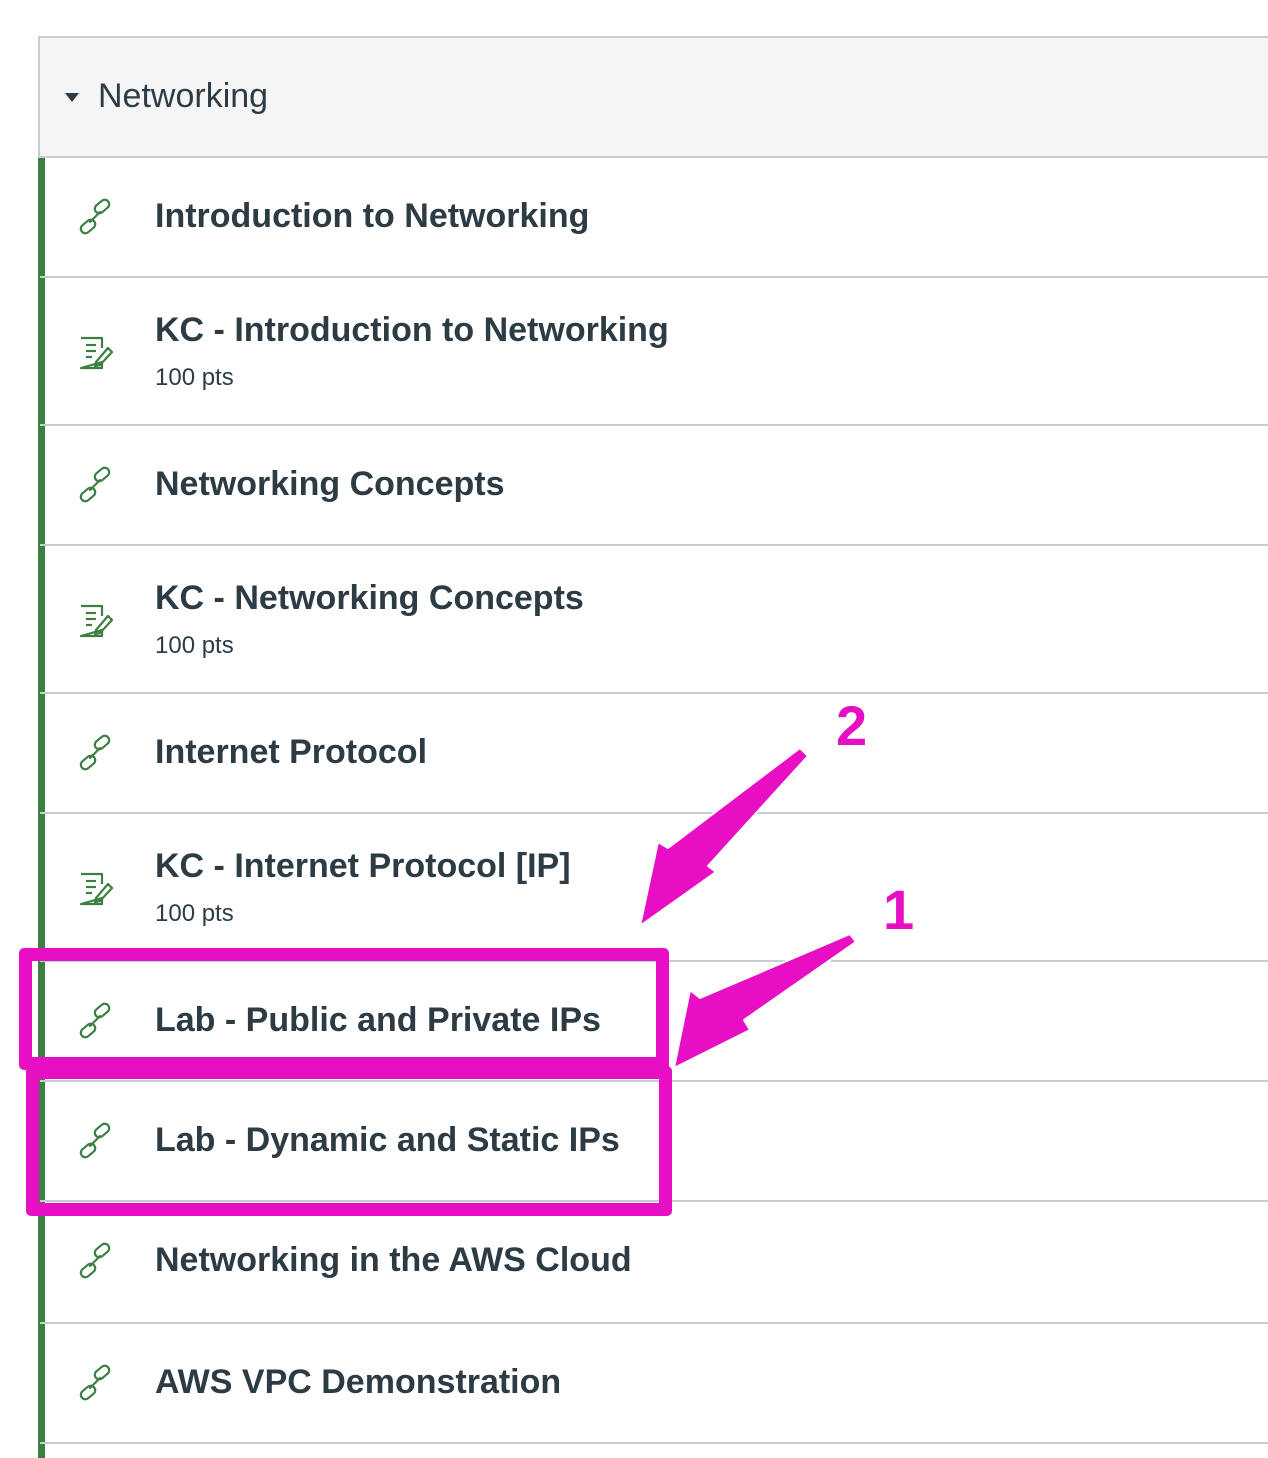  What do you see at coordinates (358, 1382) in the screenshot?
I see `module-item-title: AWS VPC Demonstration` at bounding box center [358, 1382].